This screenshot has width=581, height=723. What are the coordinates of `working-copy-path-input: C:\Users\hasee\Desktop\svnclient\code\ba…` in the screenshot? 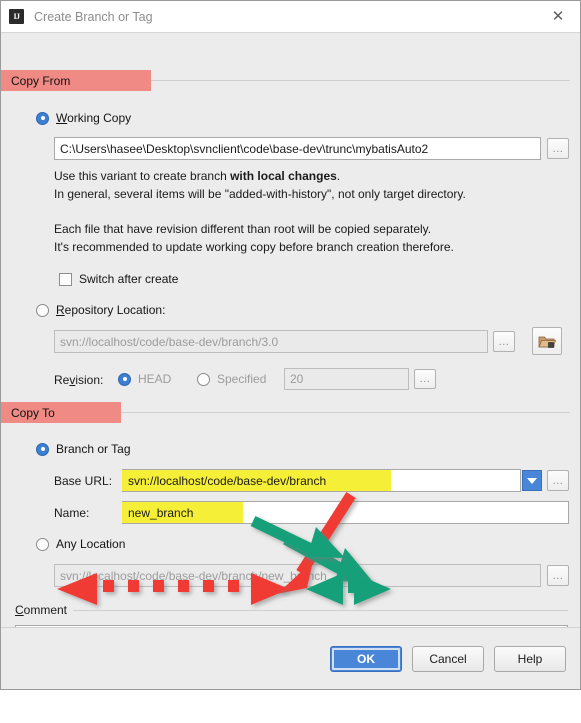 It's located at (297, 148).